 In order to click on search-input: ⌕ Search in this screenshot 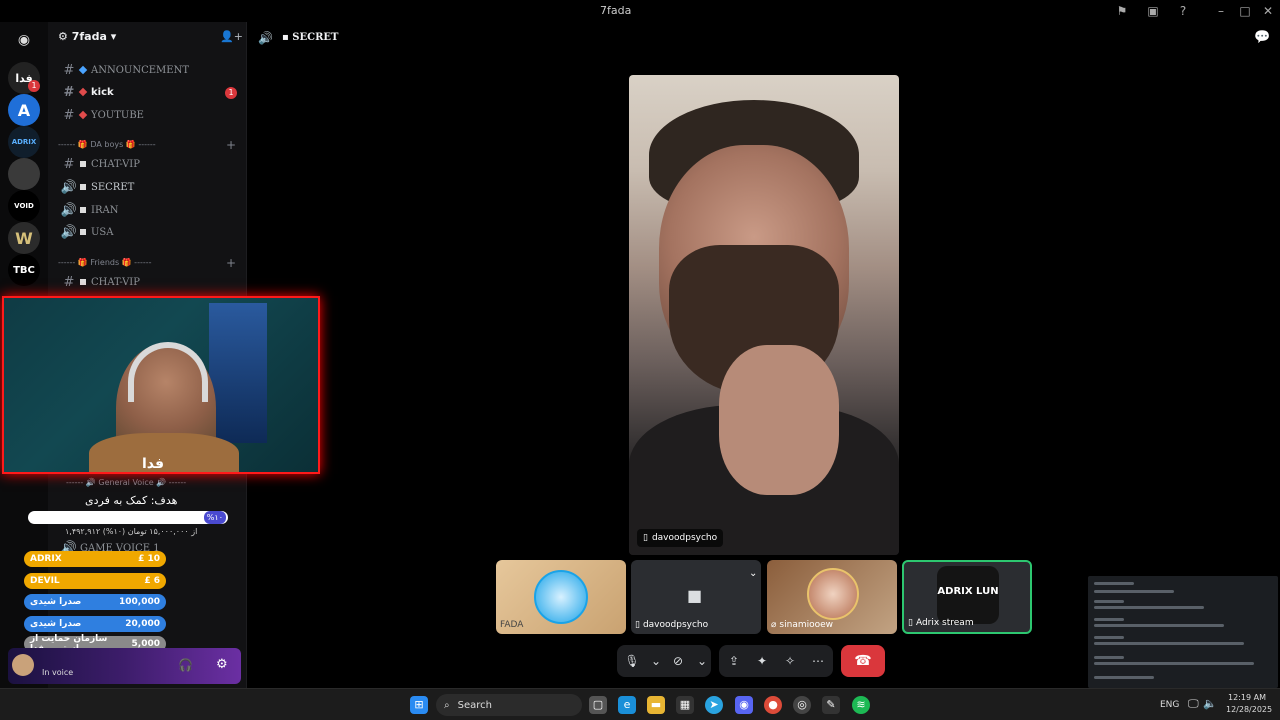, I will do `click(509, 705)`.